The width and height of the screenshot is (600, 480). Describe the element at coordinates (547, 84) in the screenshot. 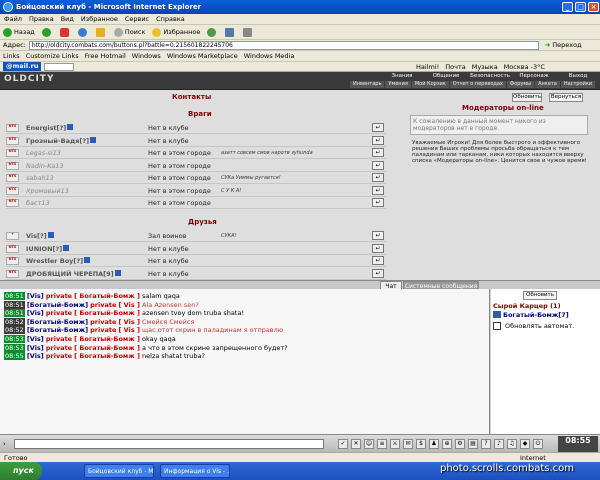

I see `subnav-profile: Анкета` at that location.